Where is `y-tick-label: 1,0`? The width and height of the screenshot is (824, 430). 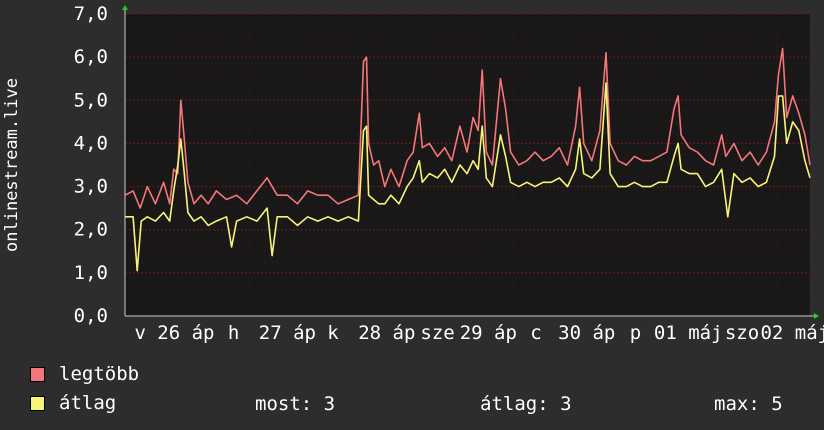
y-tick-label: 1,0 is located at coordinates (91, 273).